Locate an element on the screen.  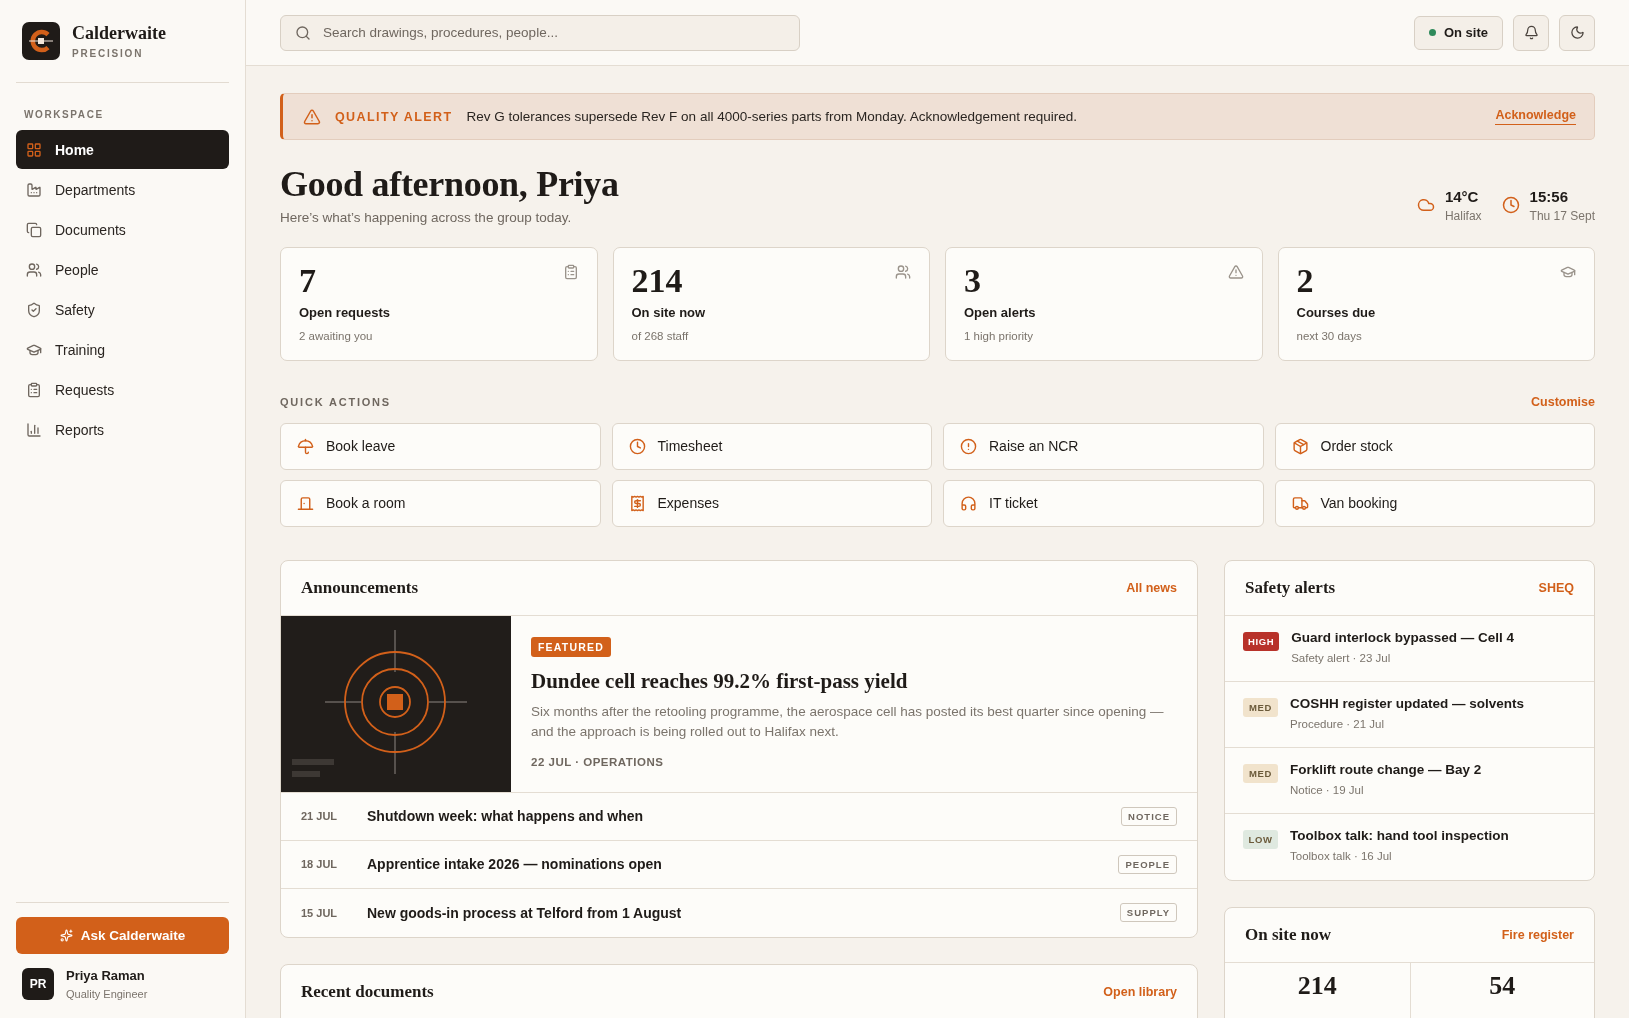
sparkle-icon is located at coordinates (66, 935).